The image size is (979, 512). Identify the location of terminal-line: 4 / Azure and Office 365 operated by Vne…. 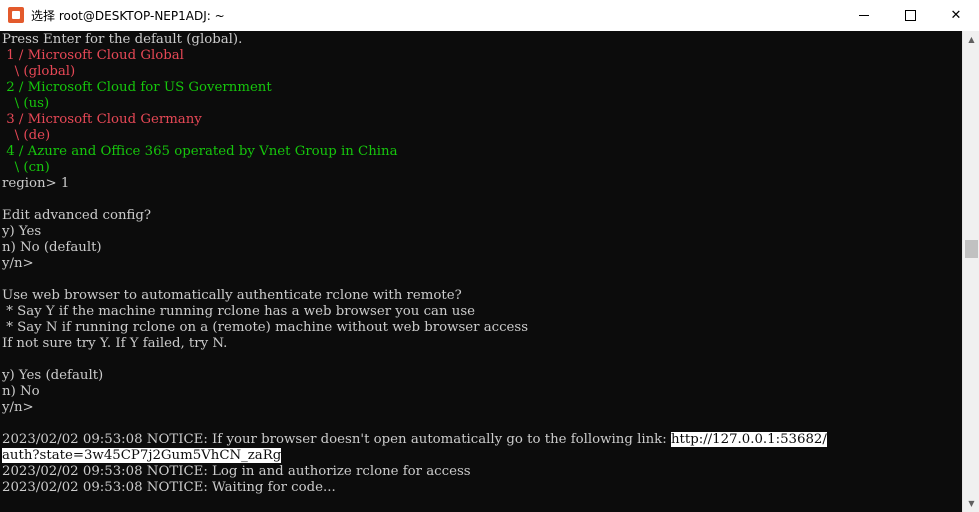
(200, 151).